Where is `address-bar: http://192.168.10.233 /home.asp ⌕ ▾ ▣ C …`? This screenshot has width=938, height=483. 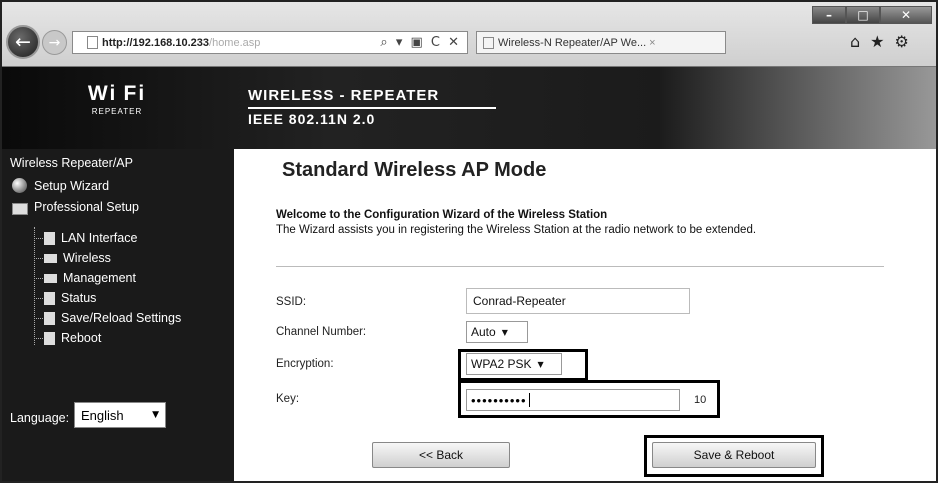
address-bar: http://192.168.10.233 /home.asp ⌕ ▾ ▣ C … is located at coordinates (270, 42).